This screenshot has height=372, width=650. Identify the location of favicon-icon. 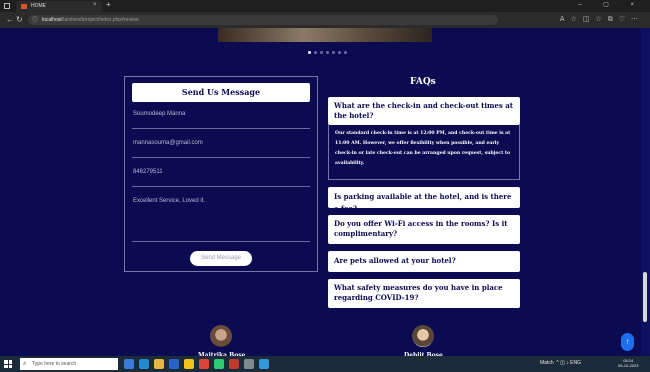
(24, 6).